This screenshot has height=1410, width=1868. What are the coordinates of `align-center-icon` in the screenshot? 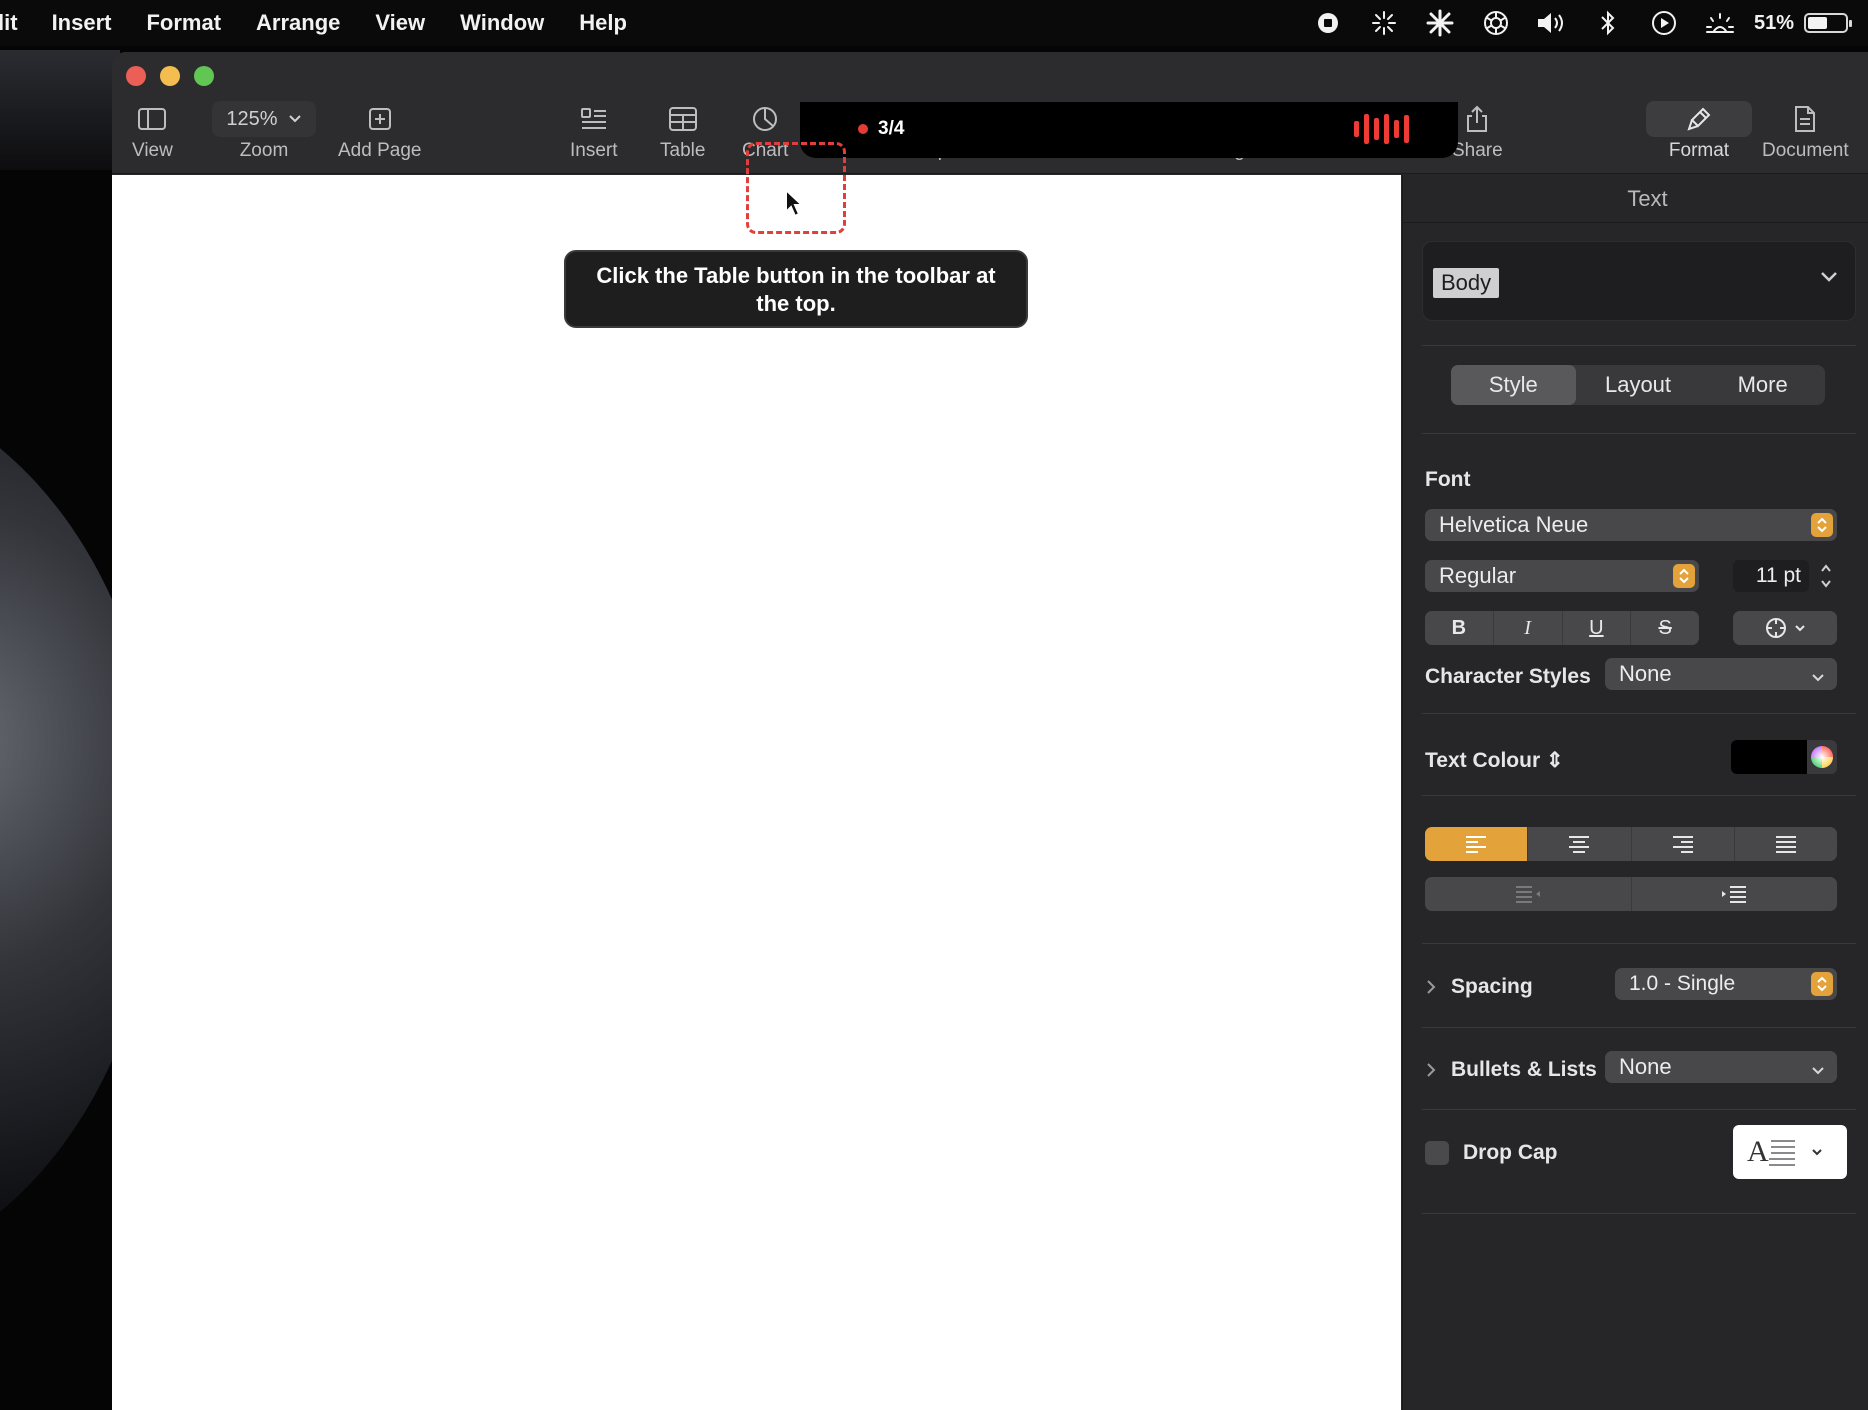 It's located at (1579, 844).